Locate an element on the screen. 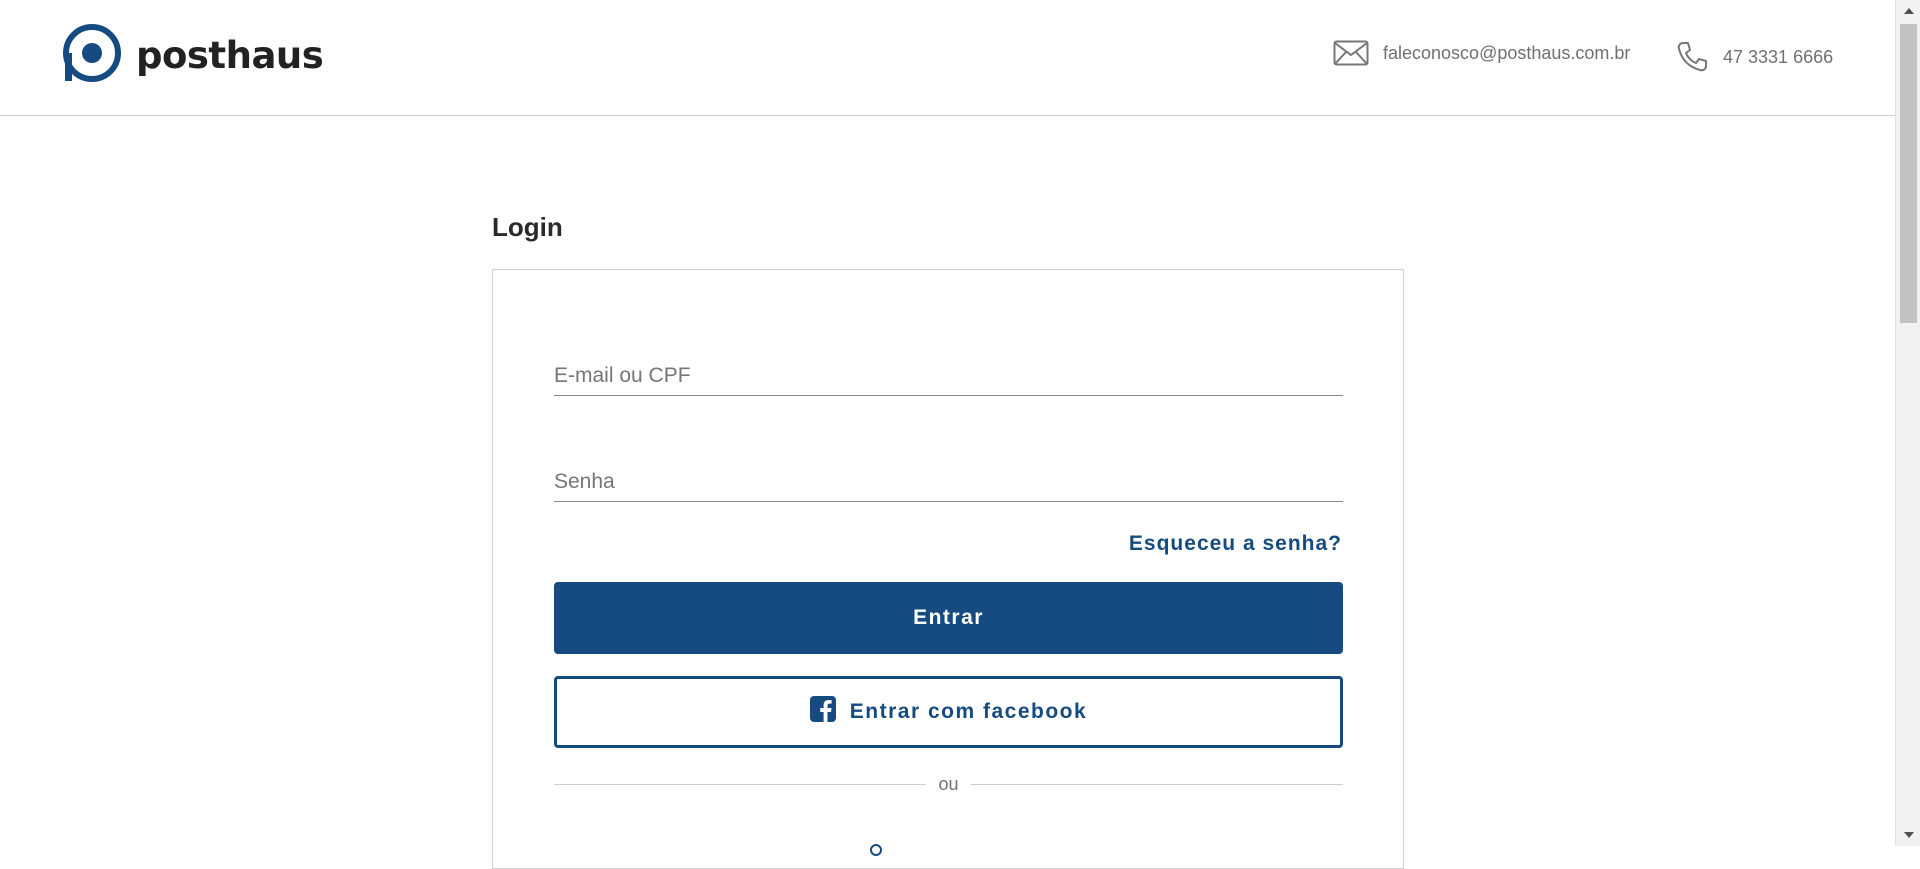 The image size is (1920, 869). or-divider: ou is located at coordinates (948, 784).